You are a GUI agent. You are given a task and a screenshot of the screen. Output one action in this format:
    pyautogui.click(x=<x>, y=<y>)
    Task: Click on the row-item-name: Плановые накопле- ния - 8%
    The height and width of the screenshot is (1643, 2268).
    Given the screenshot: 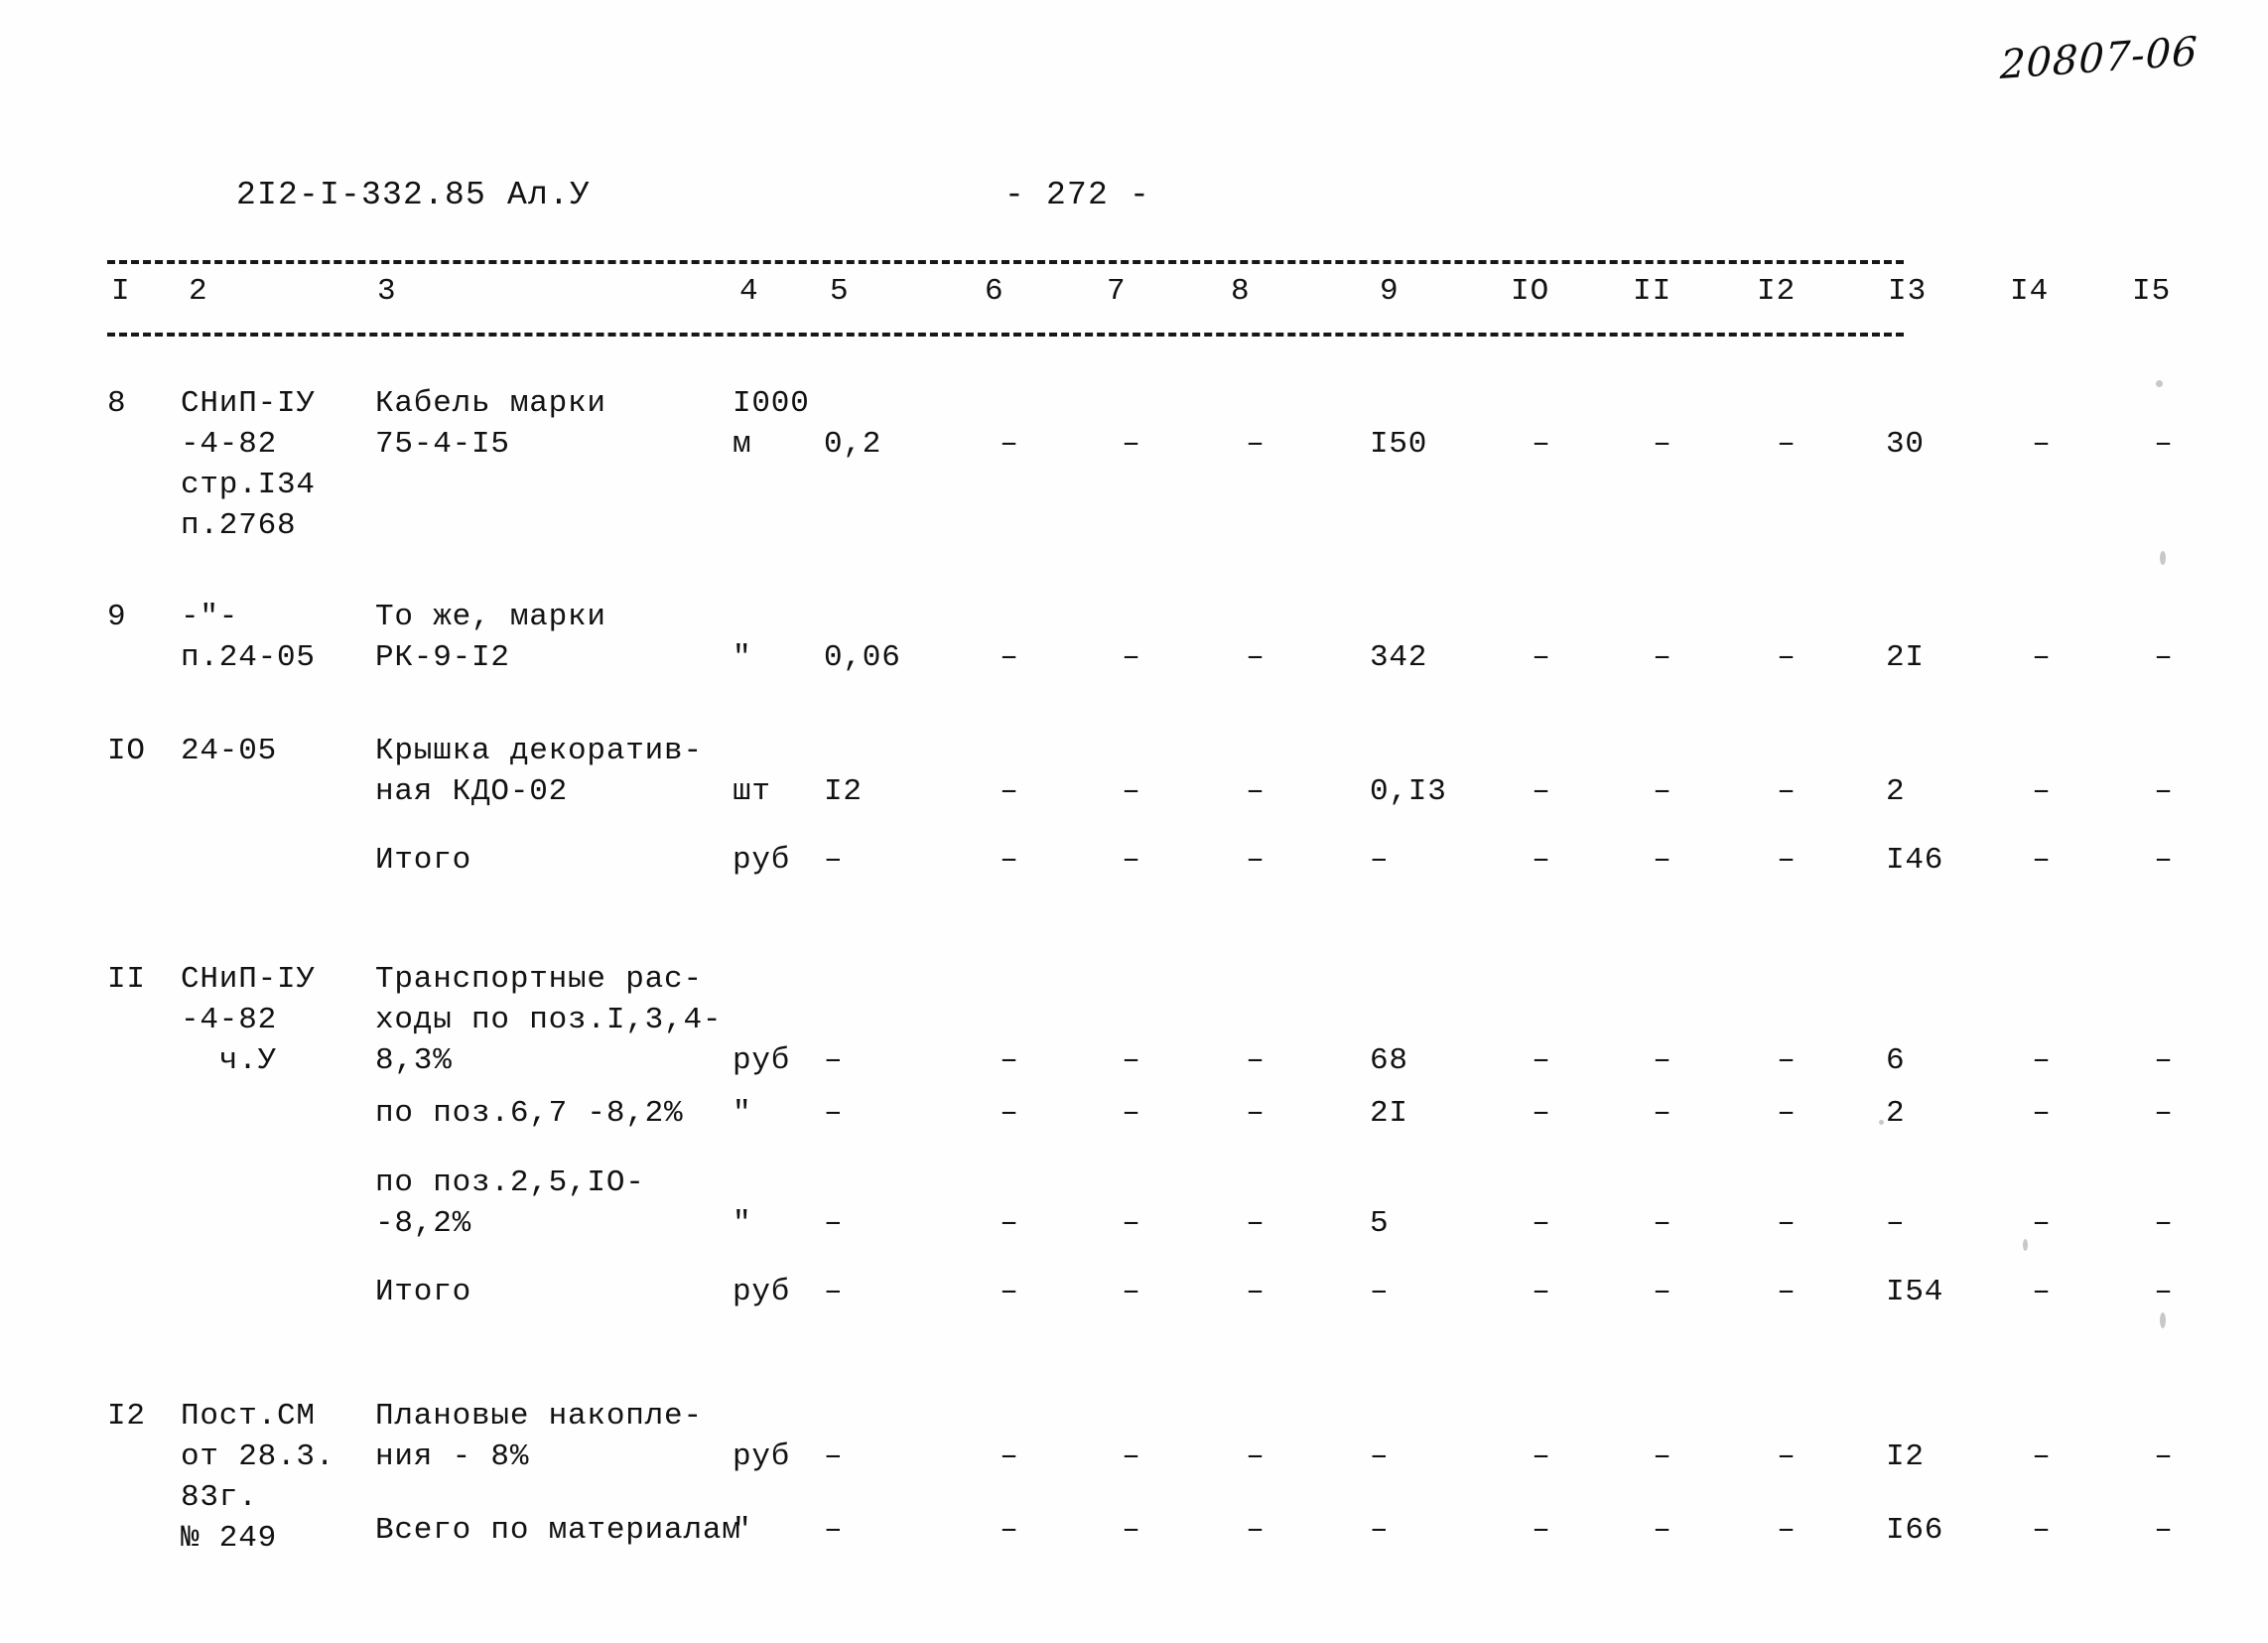 What is the action you would take?
    pyautogui.click(x=539, y=1436)
    